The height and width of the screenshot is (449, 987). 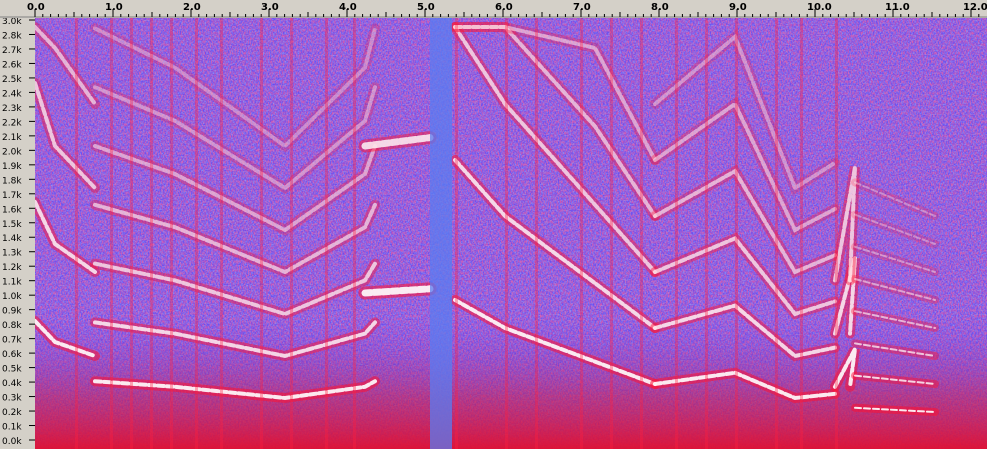 What do you see at coordinates (12, 181) in the screenshot?
I see `freq-tick-label: 1.8k` at bounding box center [12, 181].